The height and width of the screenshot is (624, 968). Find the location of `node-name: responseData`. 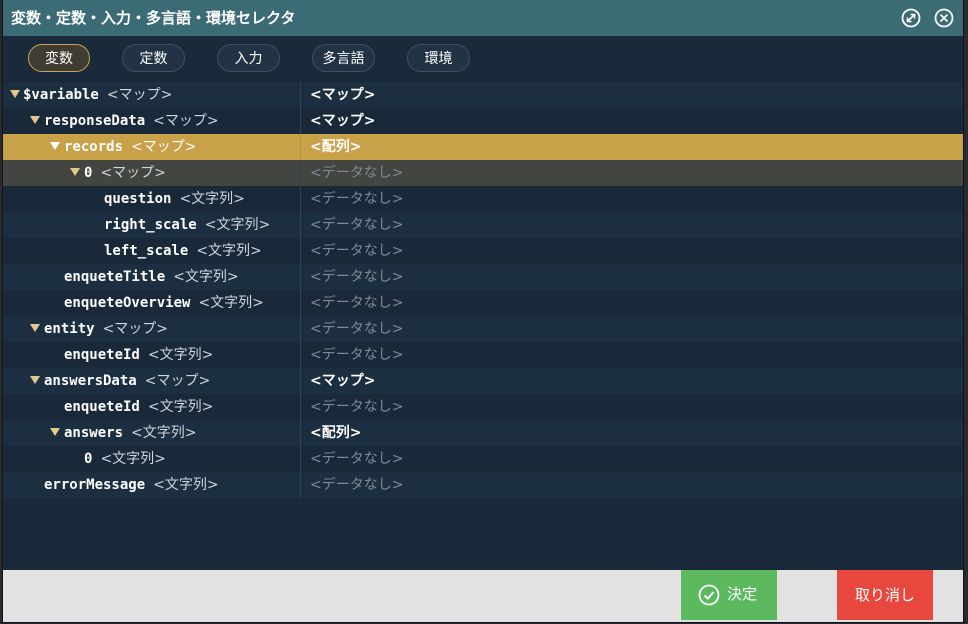

node-name: responseData is located at coordinates (95, 121).